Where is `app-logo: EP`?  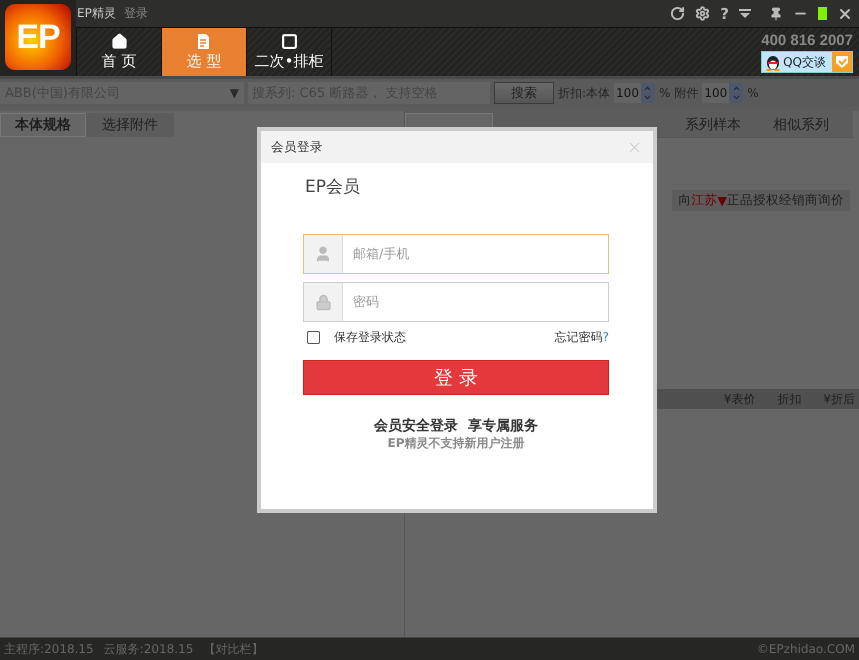
app-logo: EP is located at coordinates (38, 37).